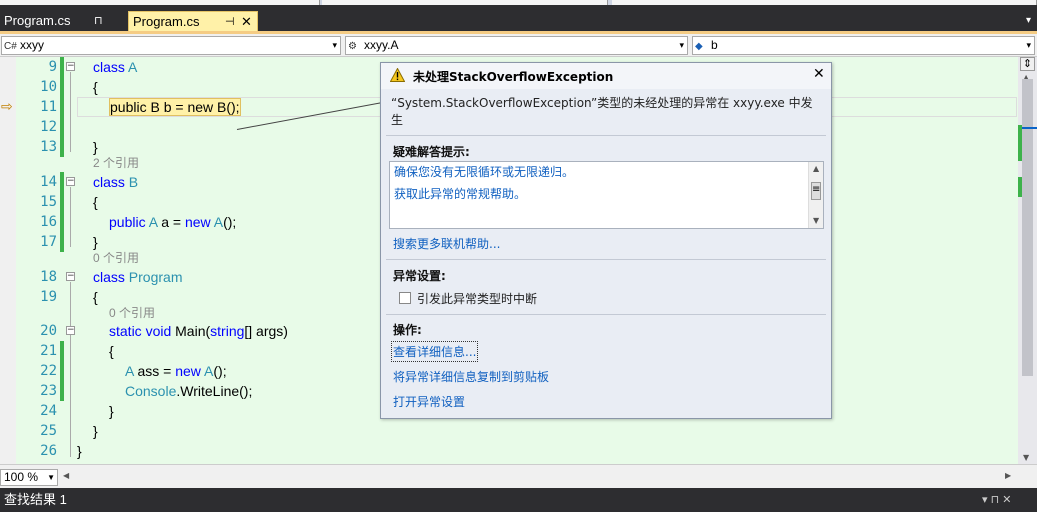  I want to click on tab-program-cs-2: Program.cs ⊣ ✕, so click(193, 21).